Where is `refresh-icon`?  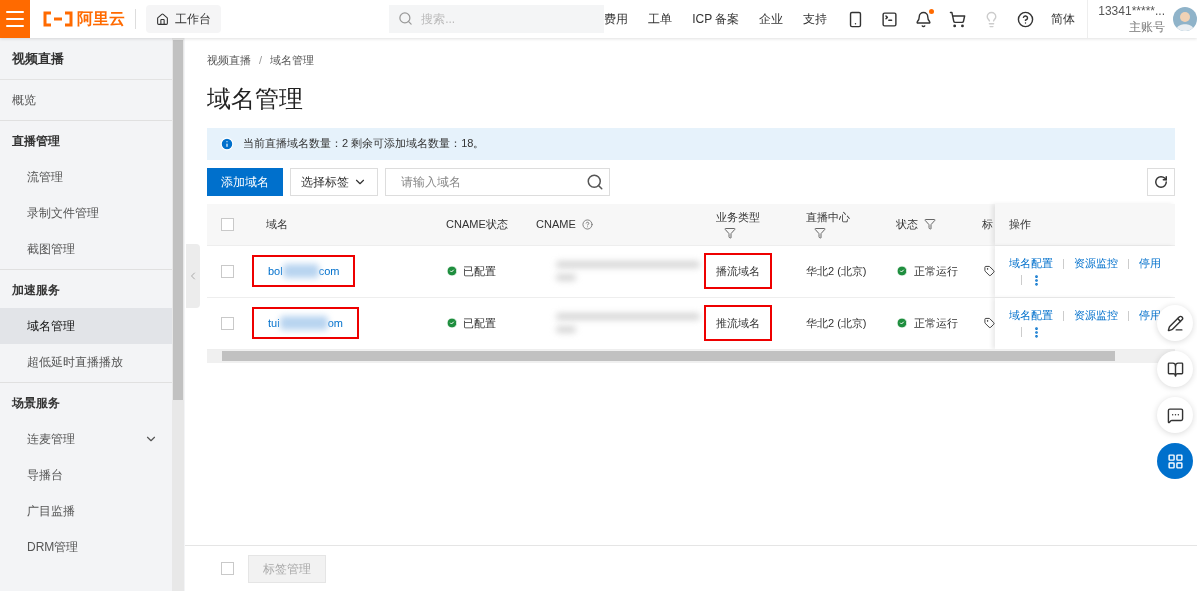
refresh-icon is located at coordinates (1161, 181).